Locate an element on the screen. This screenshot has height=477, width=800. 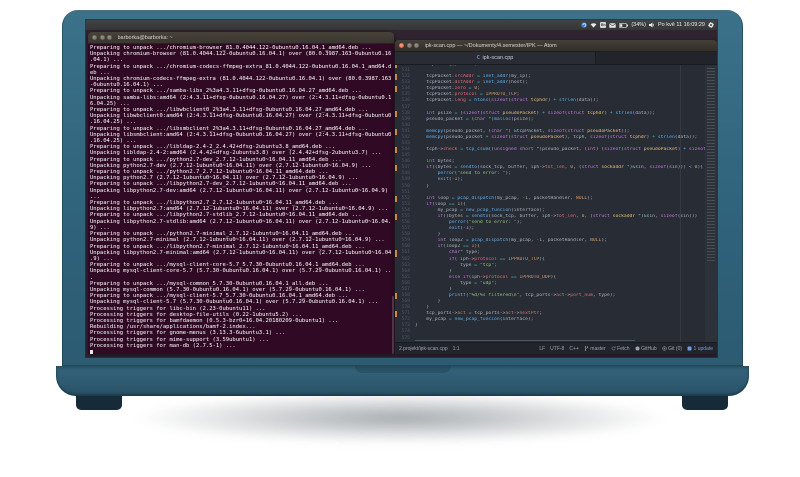
laptop-latch-notch is located at coordinates (402, 369).